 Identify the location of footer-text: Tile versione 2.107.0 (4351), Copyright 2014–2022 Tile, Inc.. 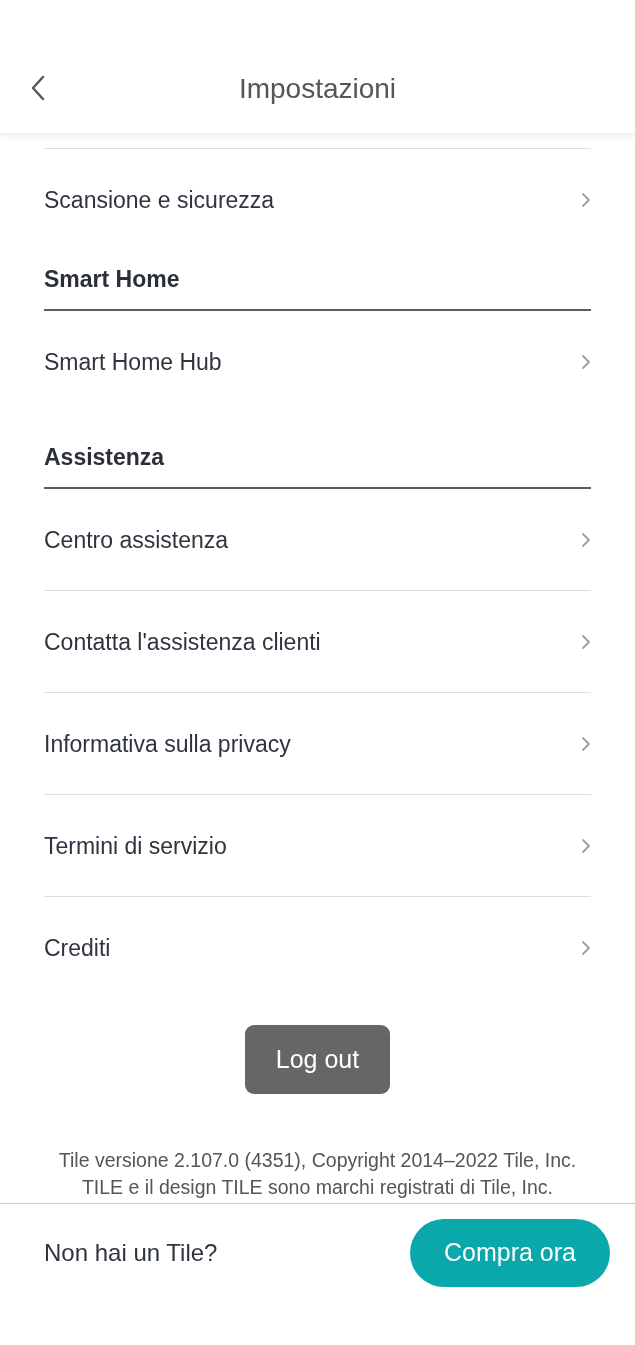
(317, 1160).